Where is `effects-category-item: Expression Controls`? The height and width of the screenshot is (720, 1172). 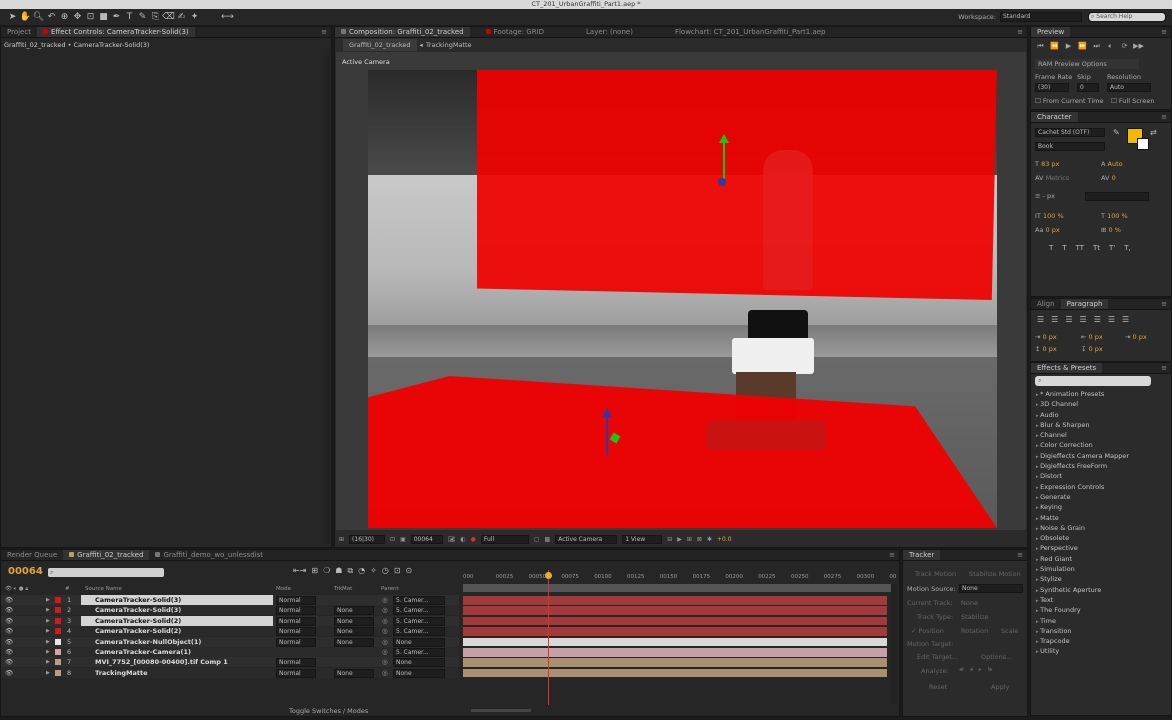 effects-category-item: Expression Controls is located at coordinates (1098, 487).